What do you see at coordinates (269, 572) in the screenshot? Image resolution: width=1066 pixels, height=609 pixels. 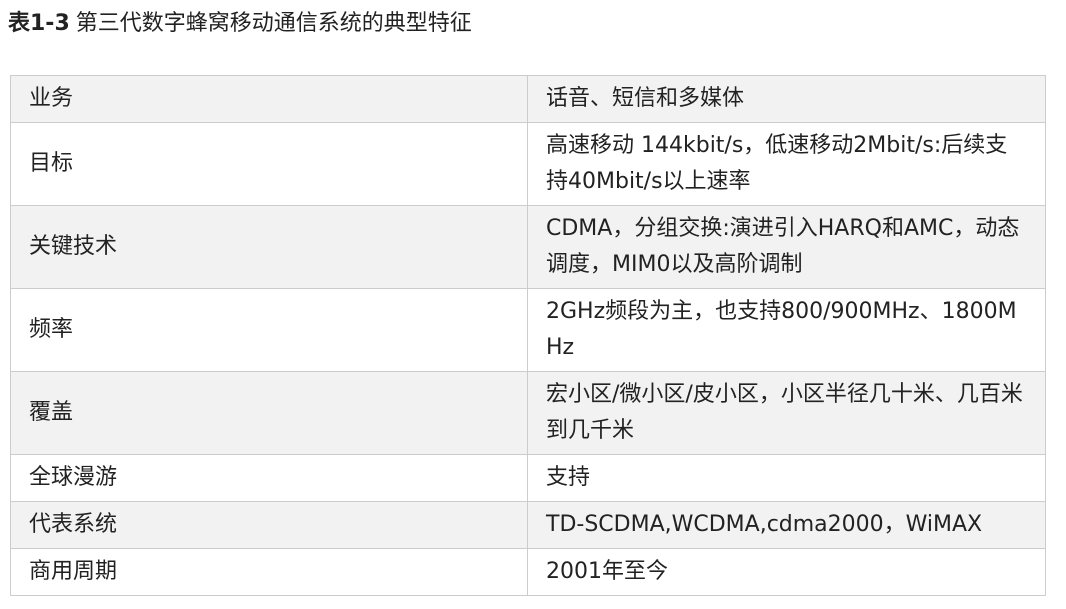 I see `row-label: 商用周期` at bounding box center [269, 572].